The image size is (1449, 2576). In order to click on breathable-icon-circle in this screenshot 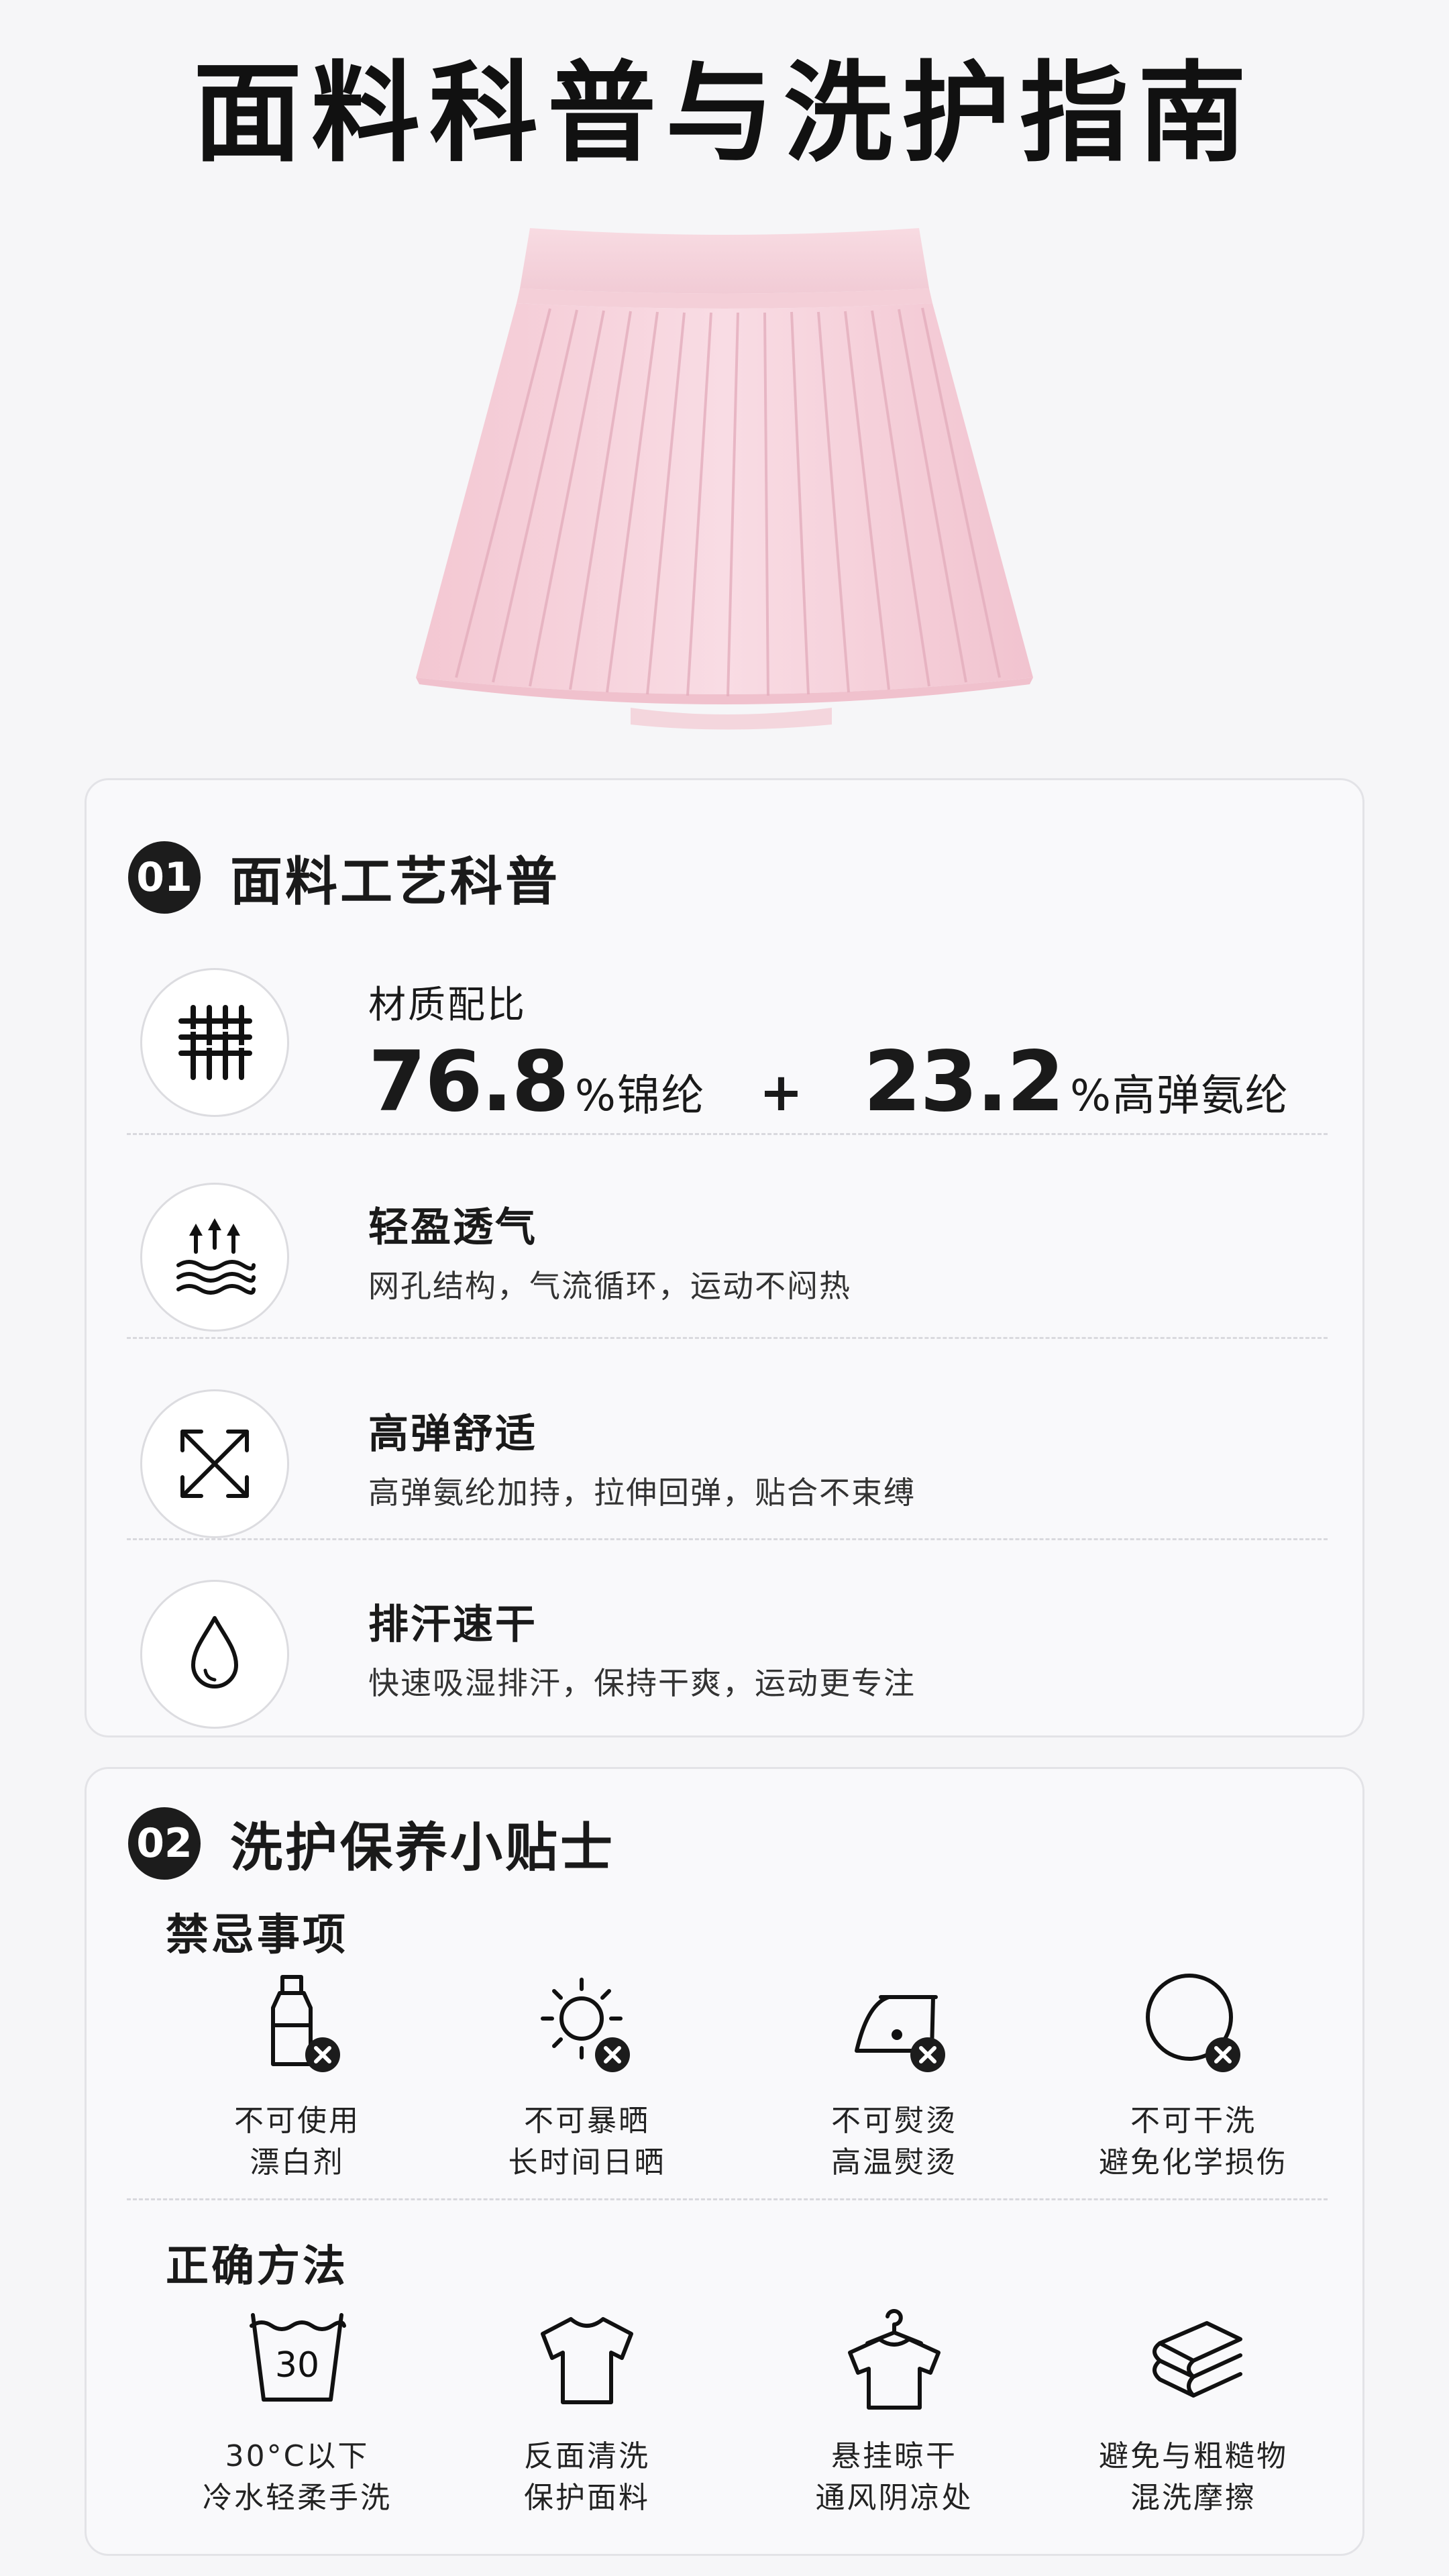, I will do `click(214, 1257)`.